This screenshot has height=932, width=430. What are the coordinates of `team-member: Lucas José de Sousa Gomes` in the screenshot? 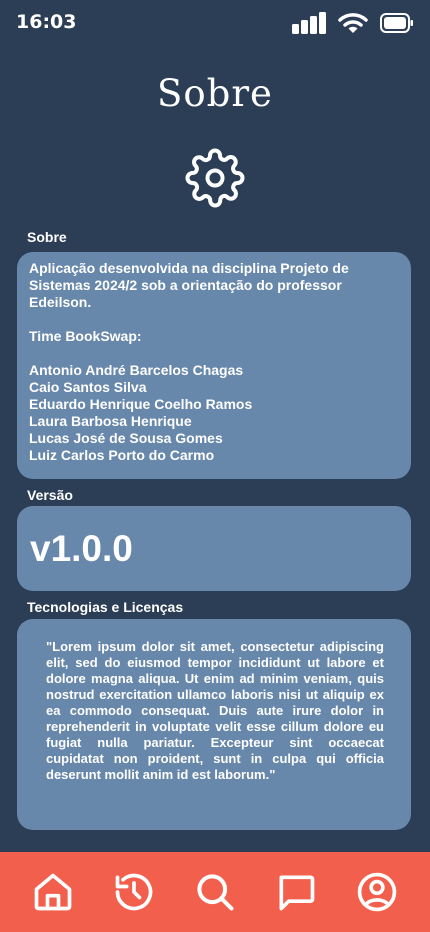 It's located at (126, 438).